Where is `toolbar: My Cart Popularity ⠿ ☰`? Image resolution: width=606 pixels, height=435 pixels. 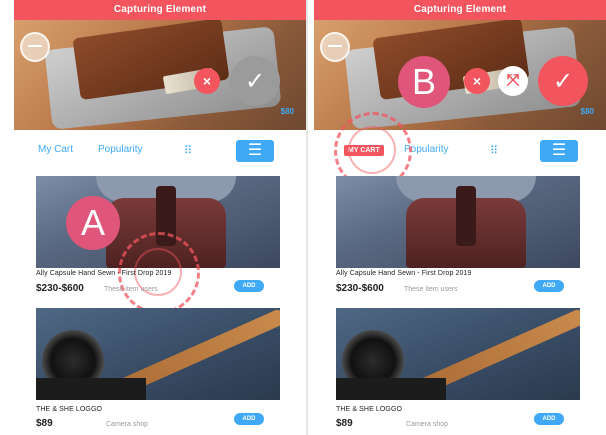
toolbar: My Cart Popularity ⠿ ☰ is located at coordinates (160, 151).